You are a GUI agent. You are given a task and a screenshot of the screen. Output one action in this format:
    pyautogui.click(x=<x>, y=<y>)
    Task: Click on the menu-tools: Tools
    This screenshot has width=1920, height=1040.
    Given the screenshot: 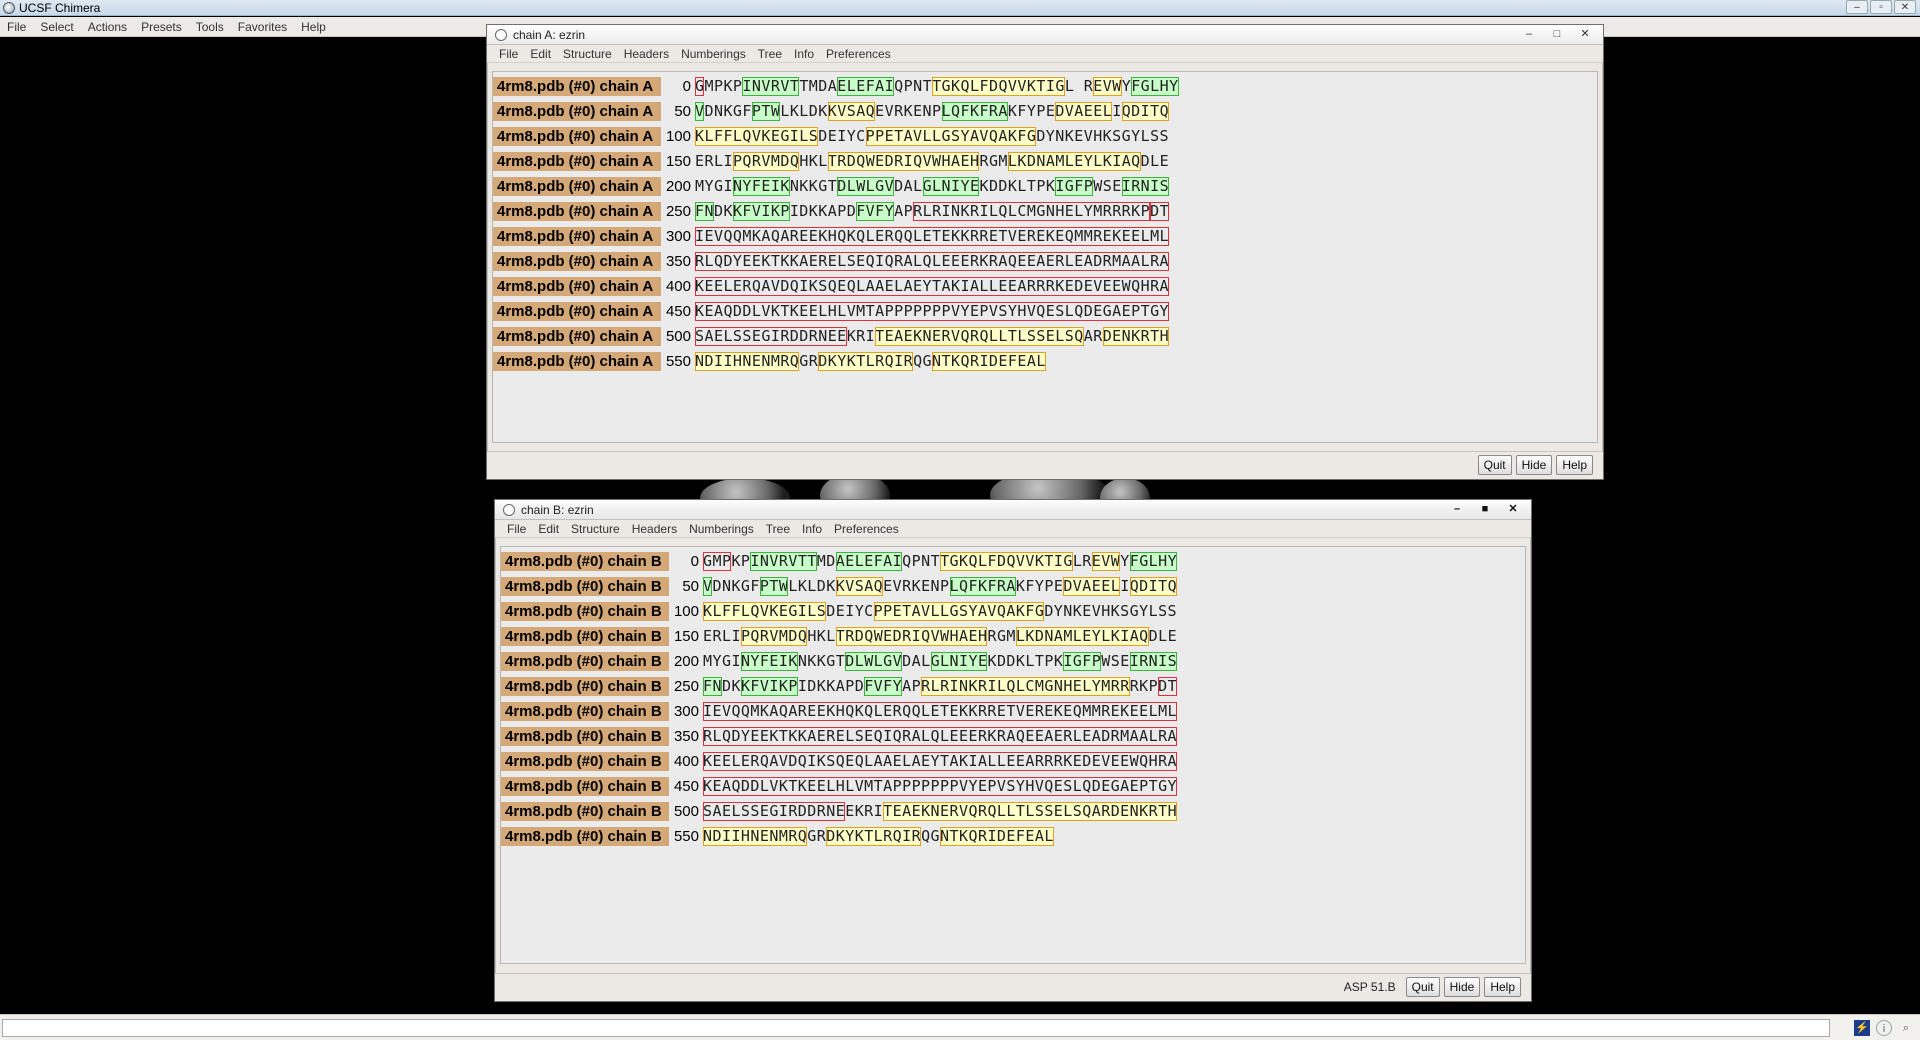 What is the action you would take?
    pyautogui.click(x=210, y=27)
    